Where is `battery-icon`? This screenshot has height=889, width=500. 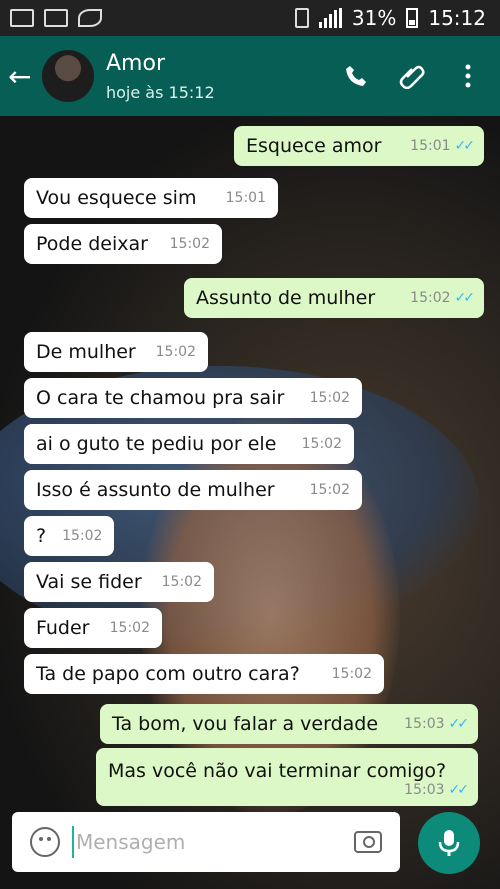
battery-icon is located at coordinates (412, 18).